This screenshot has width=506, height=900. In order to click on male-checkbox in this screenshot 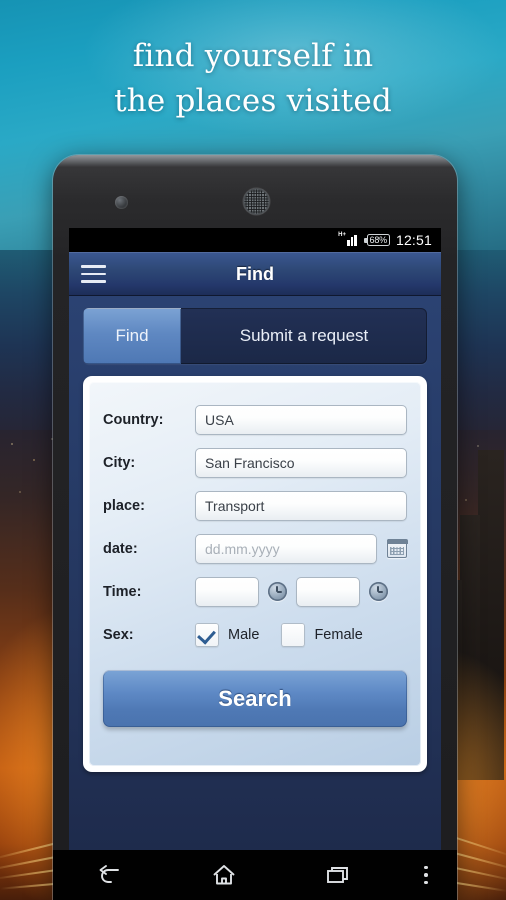, I will do `click(207, 634)`.